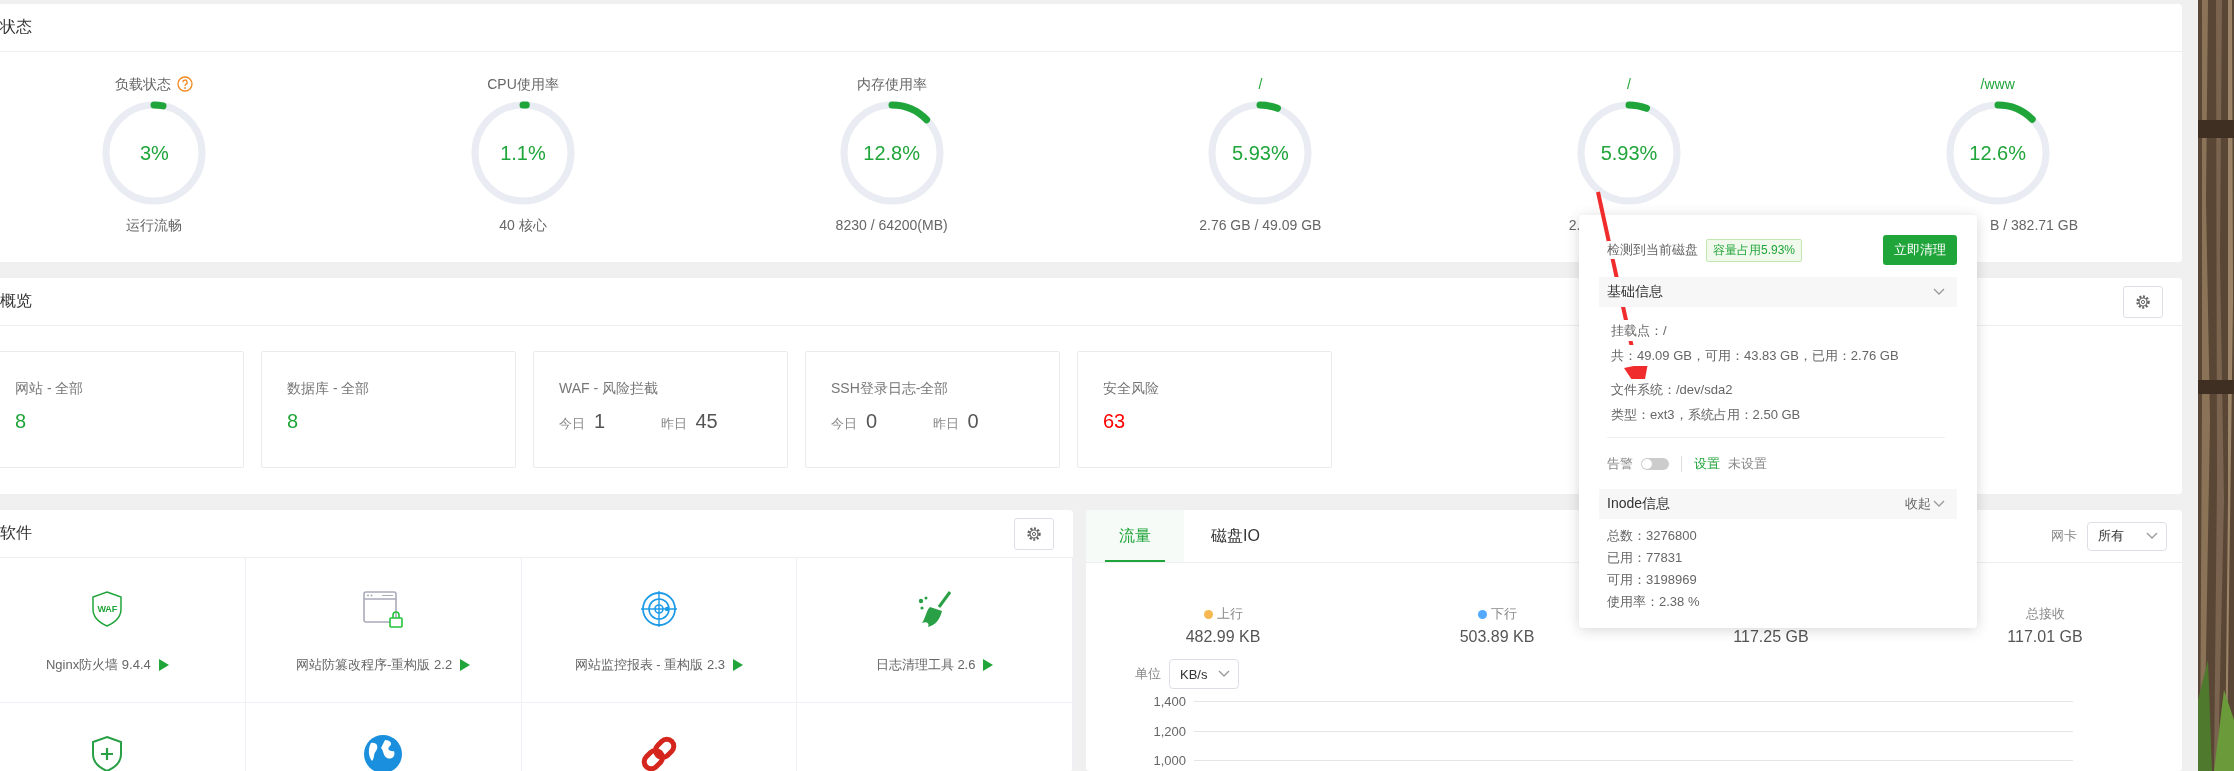 The height and width of the screenshot is (771, 2234). Describe the element at coordinates (660, 409) in the screenshot. I see `stat-card: WAF - 风险拦截 今日 1 昨日 45` at that location.